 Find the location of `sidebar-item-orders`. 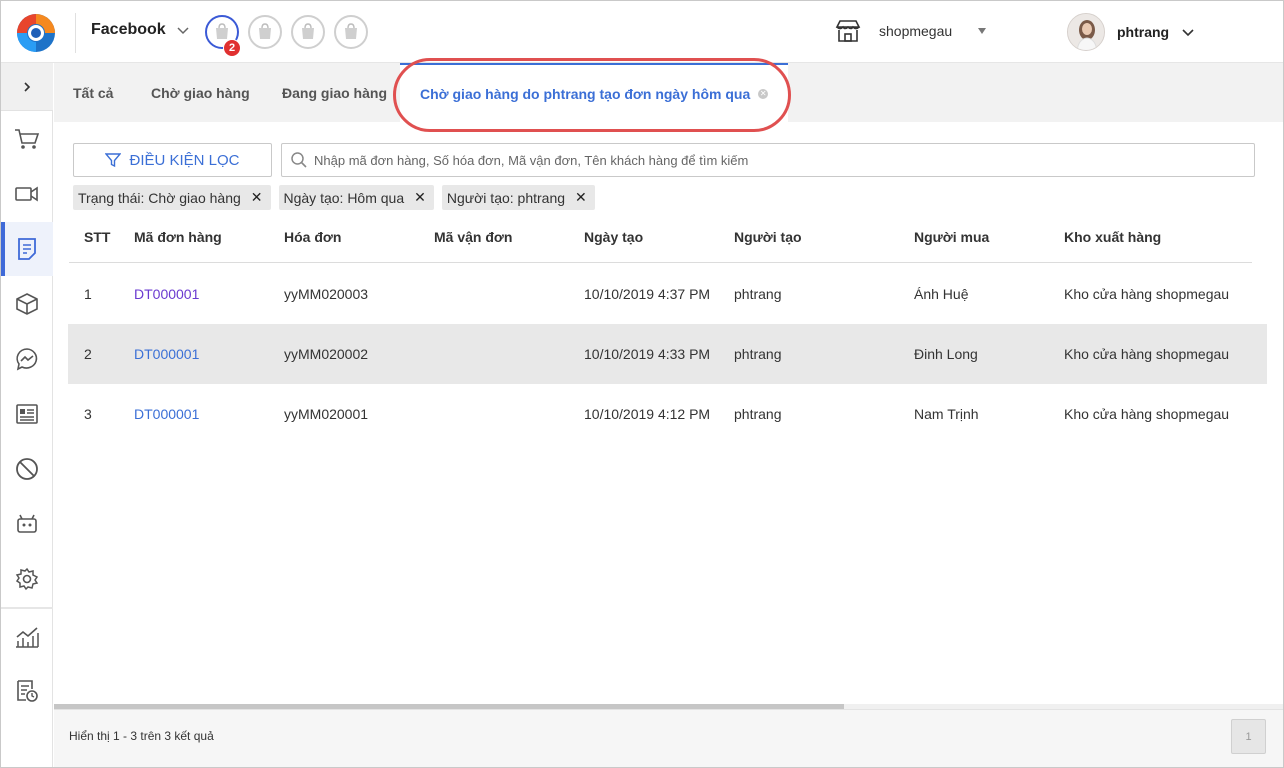

sidebar-item-orders is located at coordinates (27, 249).